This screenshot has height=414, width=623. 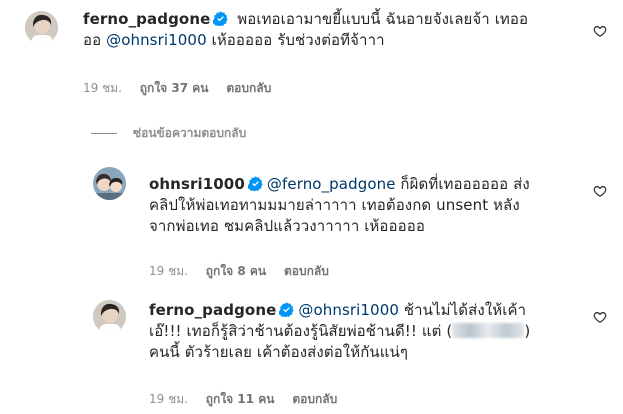 I want to click on comment-meta: 19 ชม. ถูกใจ 37 คน ตอบกลับ, so click(x=184, y=88).